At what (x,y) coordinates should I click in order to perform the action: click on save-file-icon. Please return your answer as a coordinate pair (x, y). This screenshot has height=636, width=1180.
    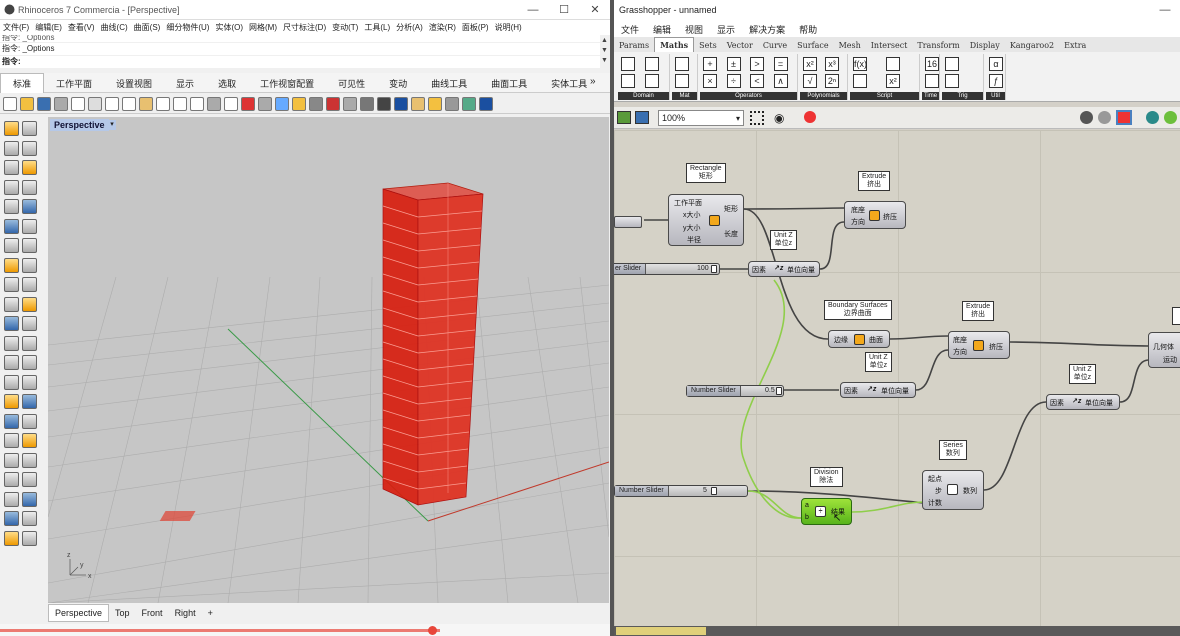
    Looking at the image, I should click on (642, 117).